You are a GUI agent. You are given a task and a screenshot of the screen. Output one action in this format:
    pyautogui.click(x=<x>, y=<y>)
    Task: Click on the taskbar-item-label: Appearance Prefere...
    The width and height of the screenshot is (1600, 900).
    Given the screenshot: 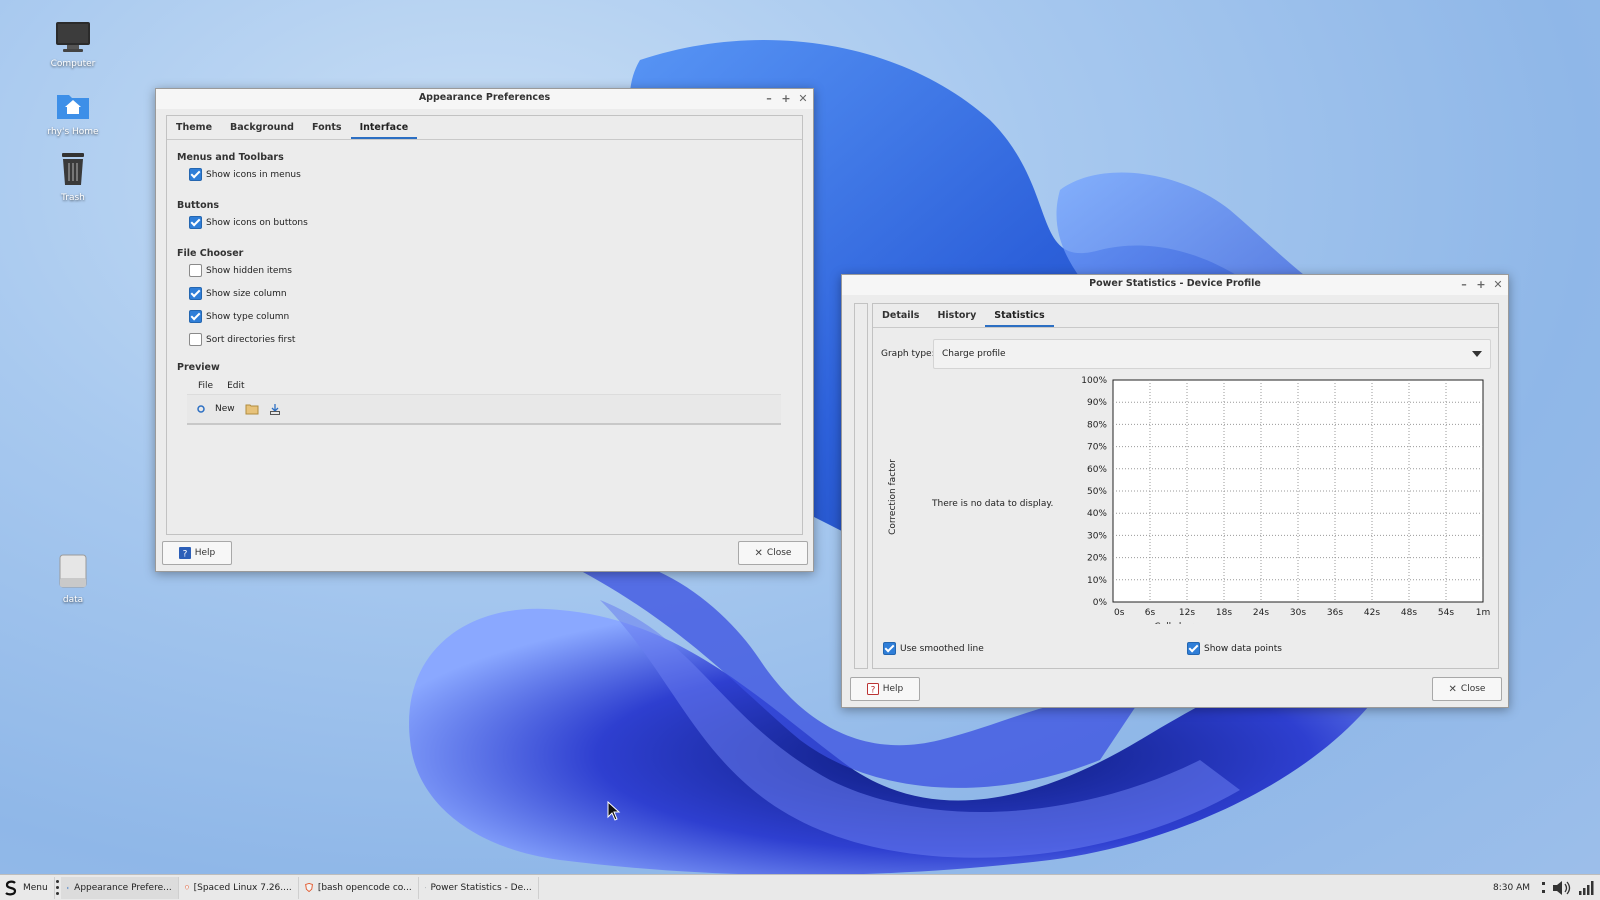 What is the action you would take?
    pyautogui.click(x=123, y=887)
    